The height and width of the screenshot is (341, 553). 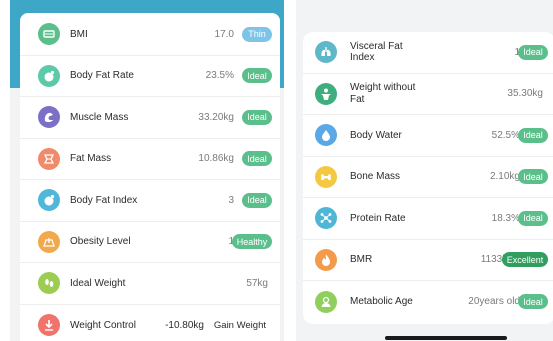 I want to click on metric-row-weight-control: Weight Control -10.80kg Gain Weight, so click(x=150, y=323).